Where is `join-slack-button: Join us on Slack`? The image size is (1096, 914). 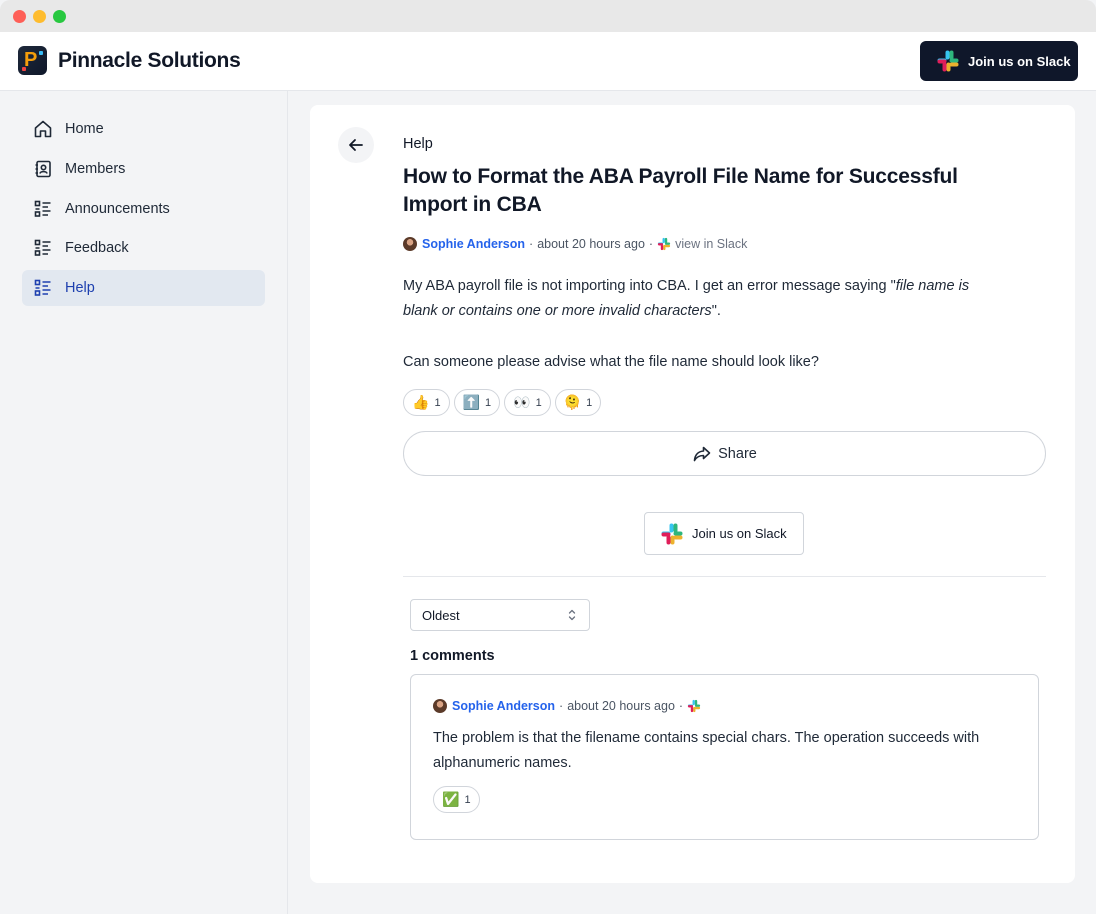
join-slack-button: Join us on Slack is located at coordinates (724, 533).